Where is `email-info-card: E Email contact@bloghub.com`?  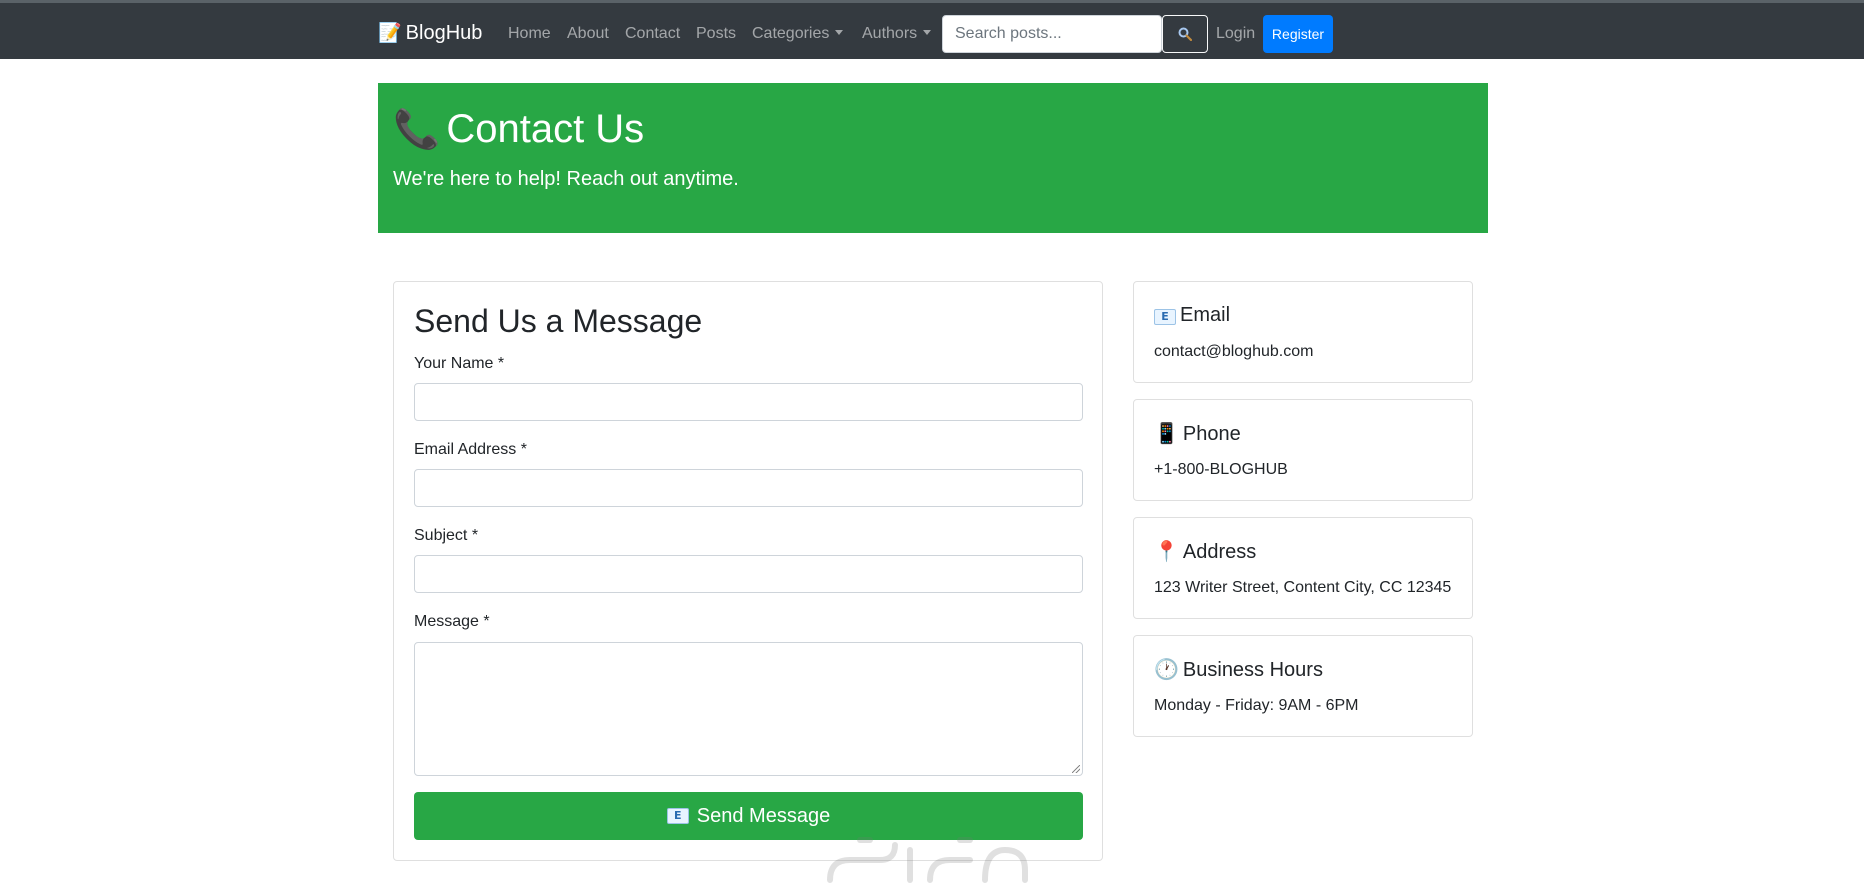
email-info-card: E Email contact@bloghub.com is located at coordinates (1303, 332).